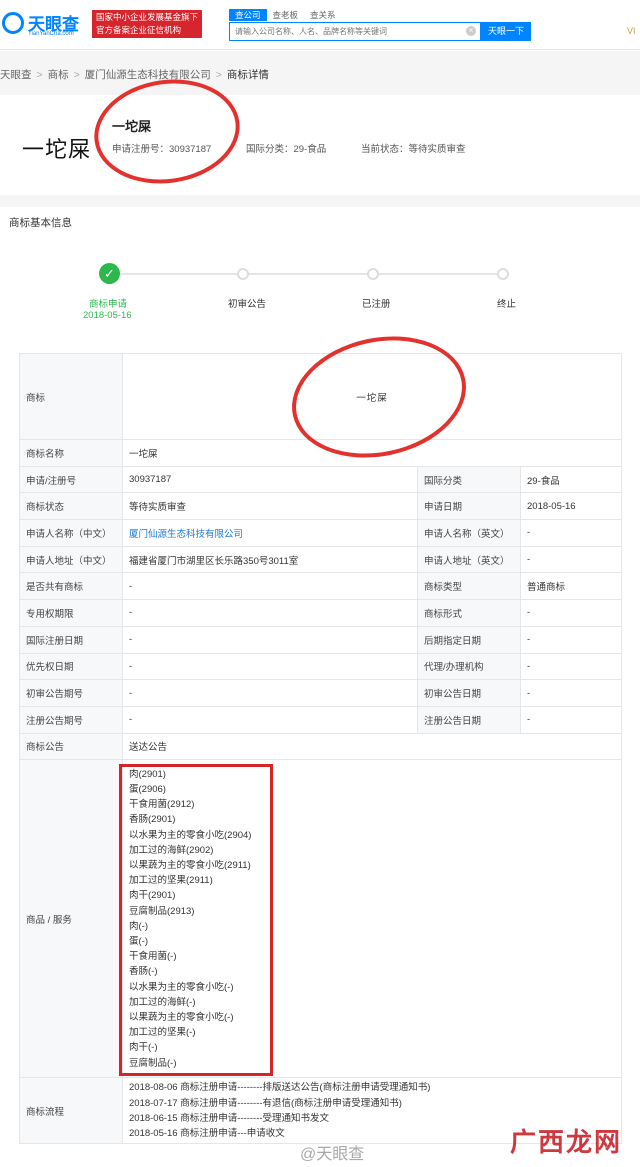 Image resolution: width=640 pixels, height=1167 pixels. What do you see at coordinates (58, 75) in the screenshot?
I see `breadcrumb-trademark: 商标` at bounding box center [58, 75].